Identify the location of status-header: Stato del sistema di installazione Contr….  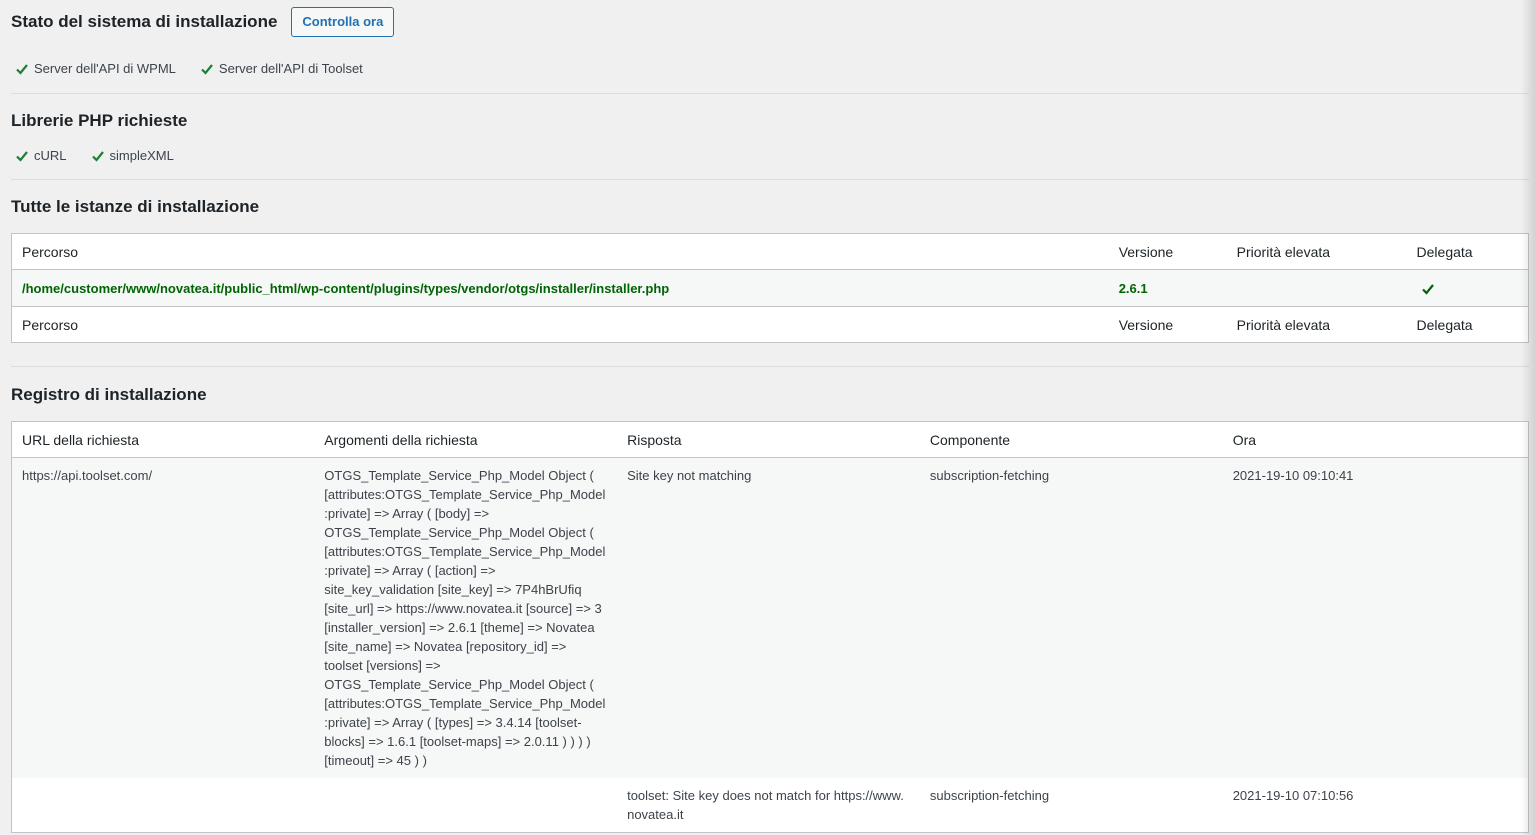
(203, 22).